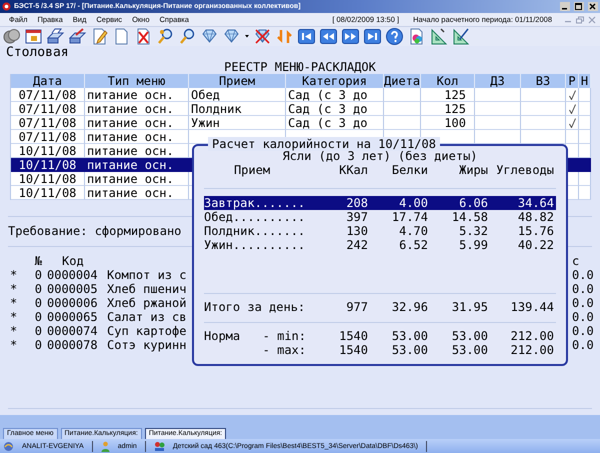 The image size is (600, 453). I want to click on diamond-delete-icon, so click(262, 36).